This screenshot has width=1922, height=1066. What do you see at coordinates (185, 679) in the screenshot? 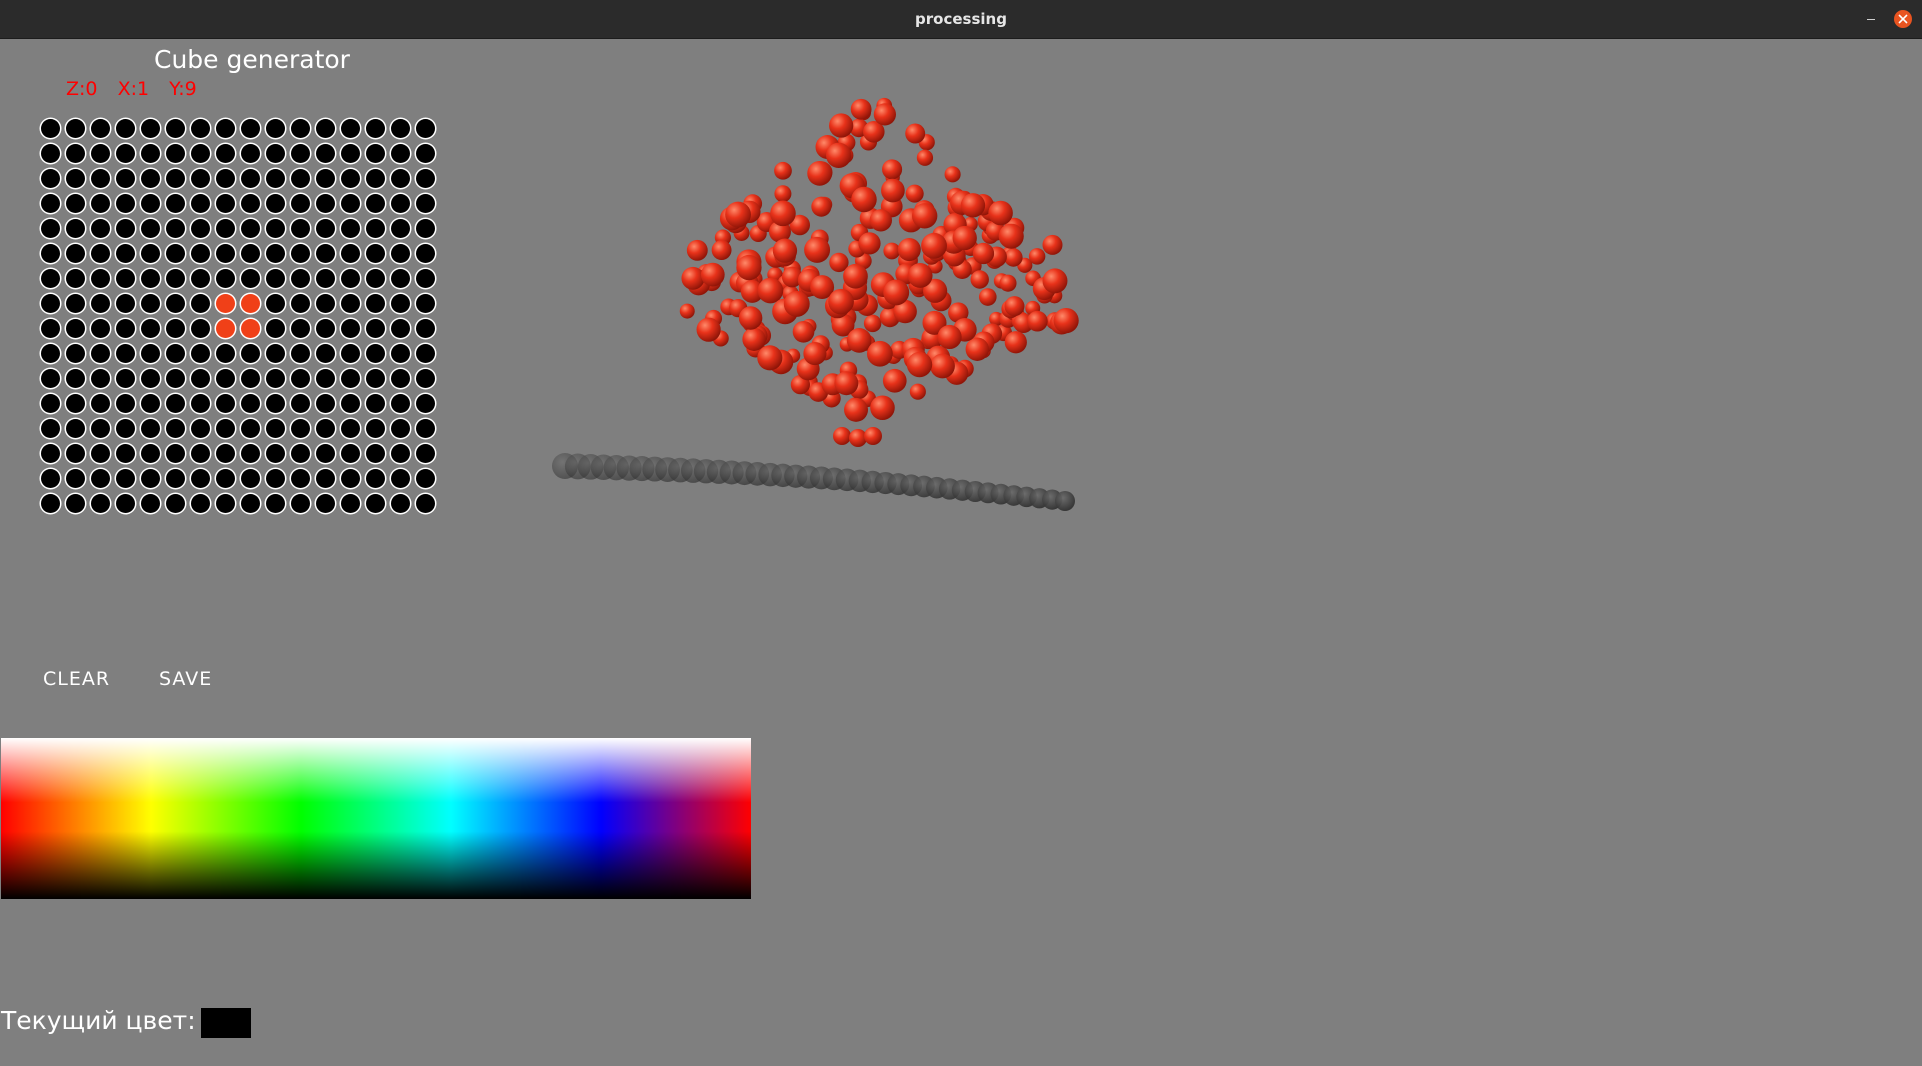
I see `save-button: SAVE` at bounding box center [185, 679].